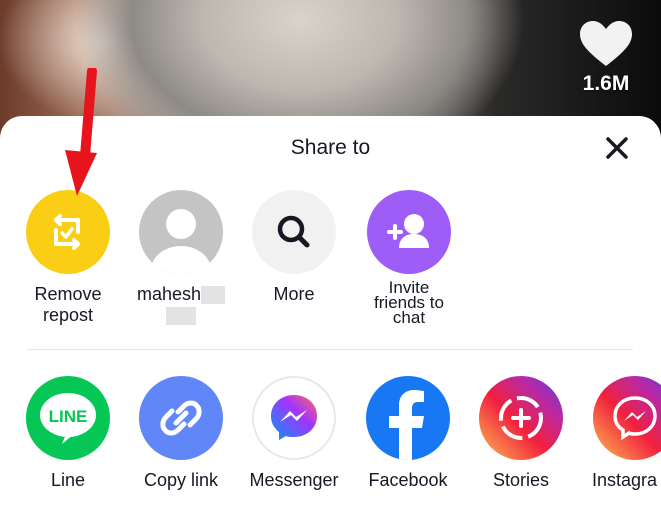 This screenshot has width=661, height=516. Describe the element at coordinates (181, 480) in the screenshot. I see `copy-link-label: Copy link` at that location.